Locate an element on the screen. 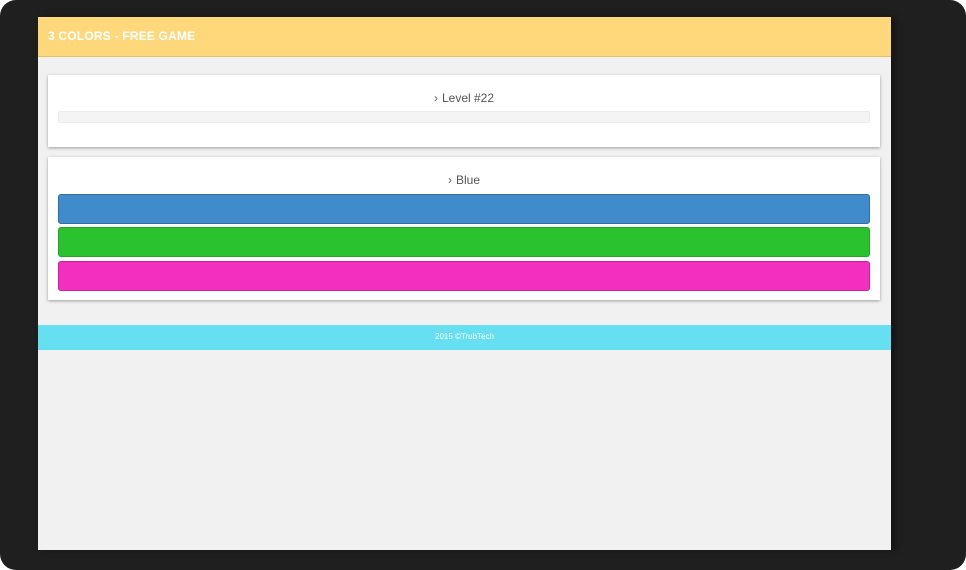 This screenshot has height=570, width=966. footer-copyright: 2015 ©TrubTech is located at coordinates (464, 336).